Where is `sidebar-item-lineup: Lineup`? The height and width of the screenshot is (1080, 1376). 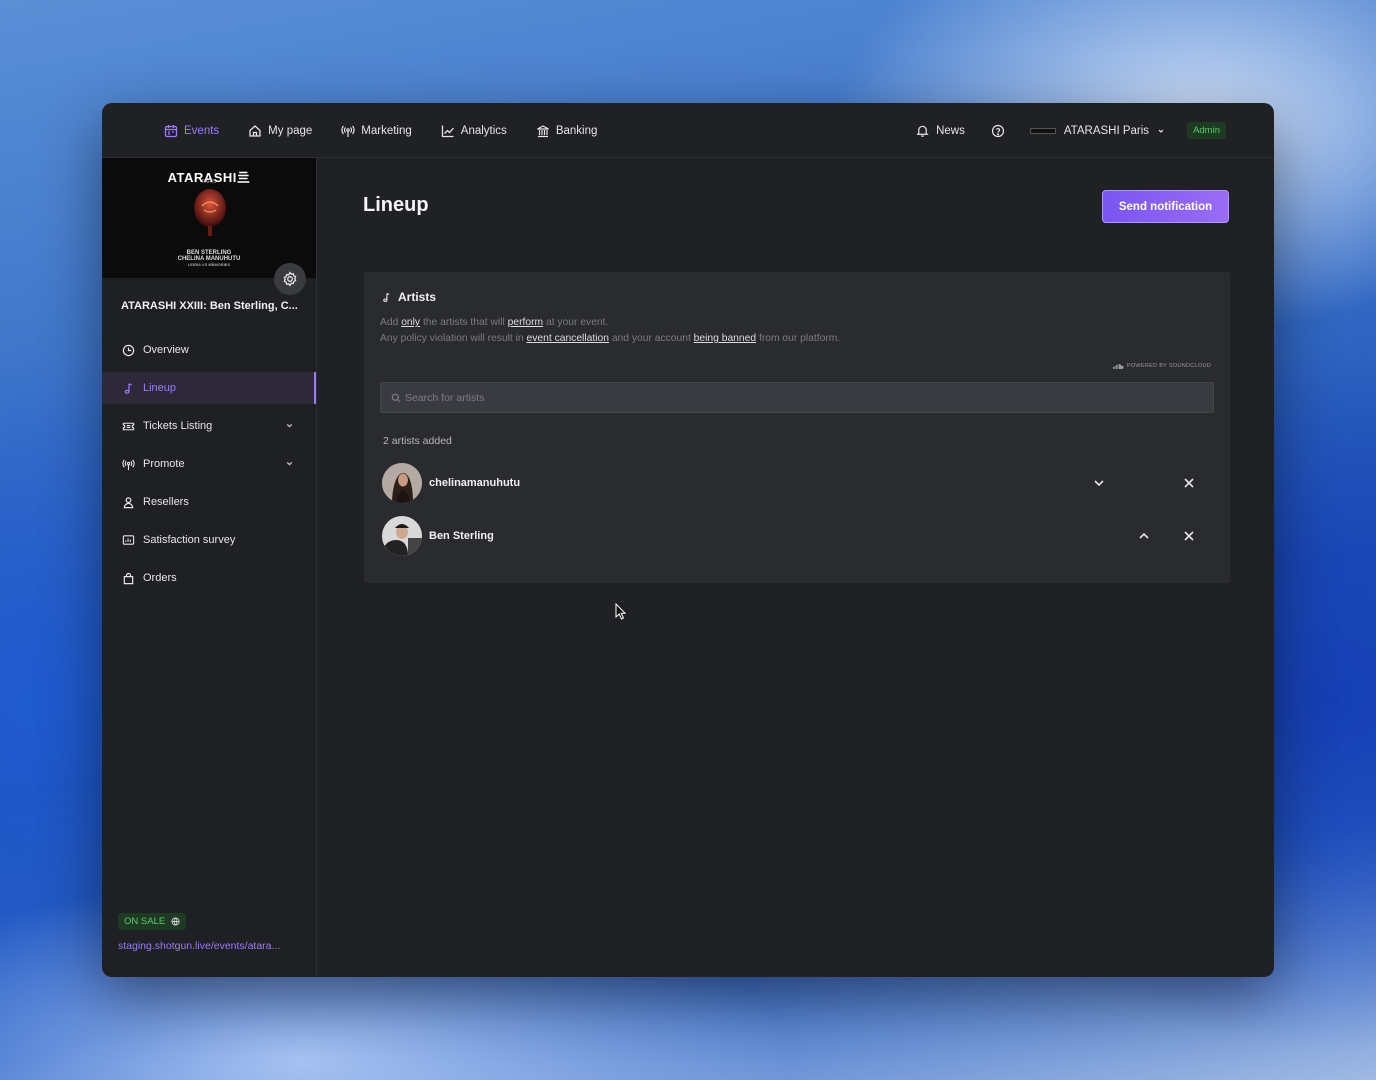
sidebar-item-lineup: Lineup is located at coordinates (209, 388).